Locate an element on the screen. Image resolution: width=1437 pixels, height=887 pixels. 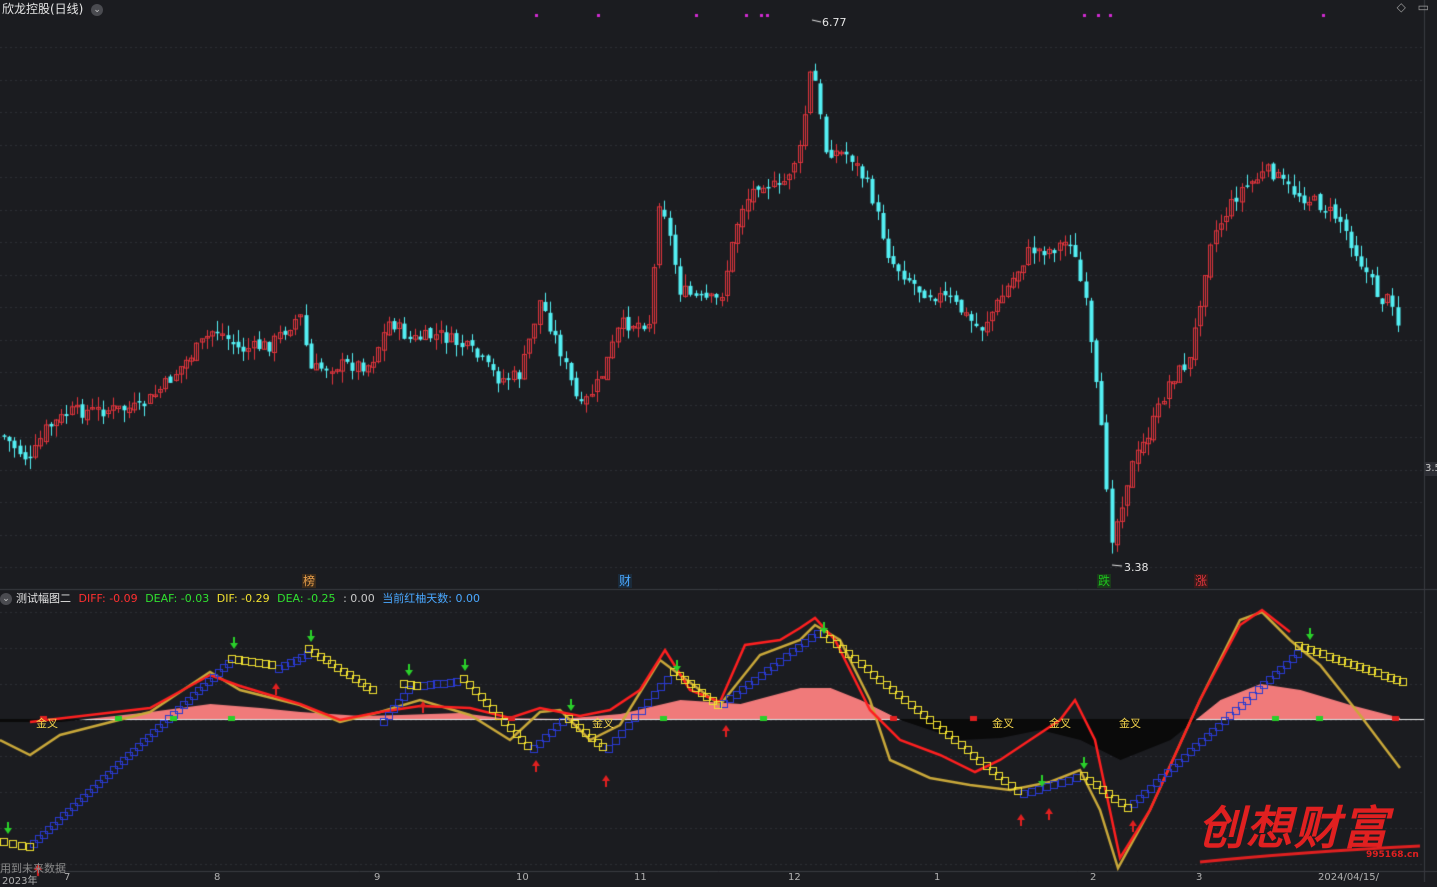
field-dif: DIF: -0.29 is located at coordinates (243, 598).